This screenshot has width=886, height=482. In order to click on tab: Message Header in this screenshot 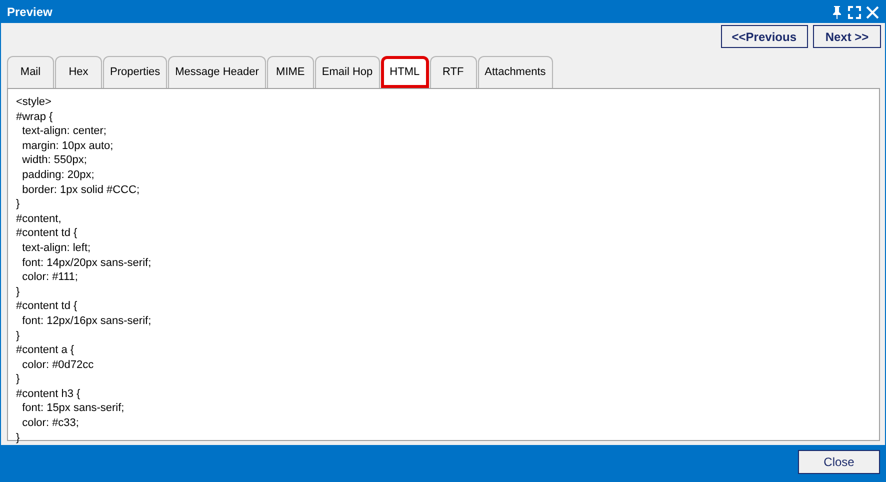, I will do `click(217, 72)`.